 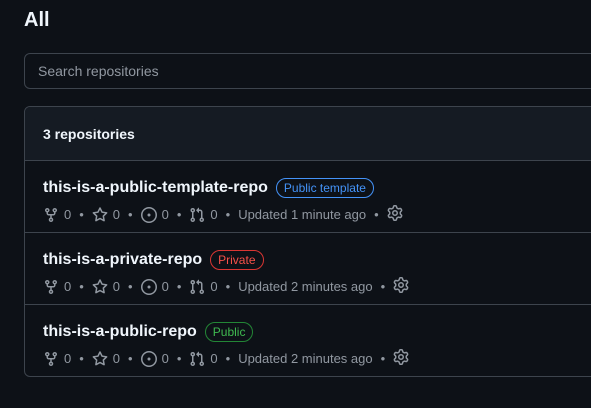 I want to click on visibility-badge: Public, so click(x=229, y=332).